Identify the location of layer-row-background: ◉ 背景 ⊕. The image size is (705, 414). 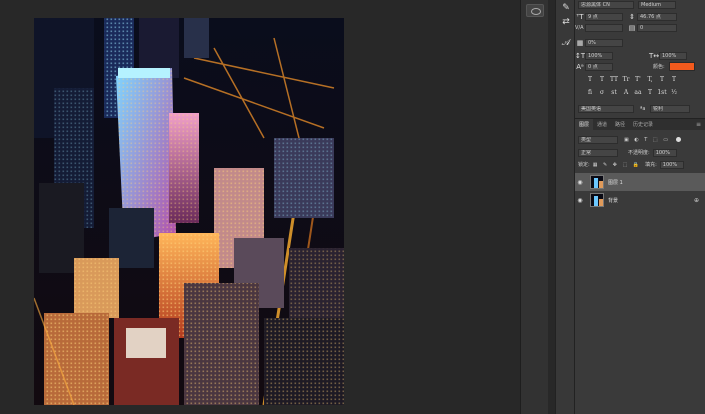
(640, 200).